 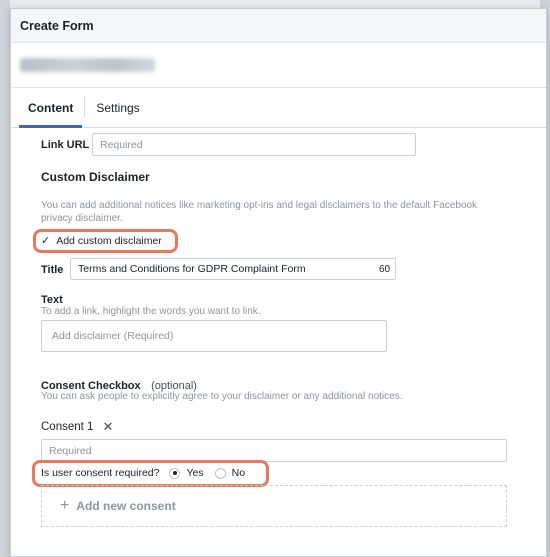 What do you see at coordinates (214, 336) in the screenshot?
I see `disclaimer-text-input` at bounding box center [214, 336].